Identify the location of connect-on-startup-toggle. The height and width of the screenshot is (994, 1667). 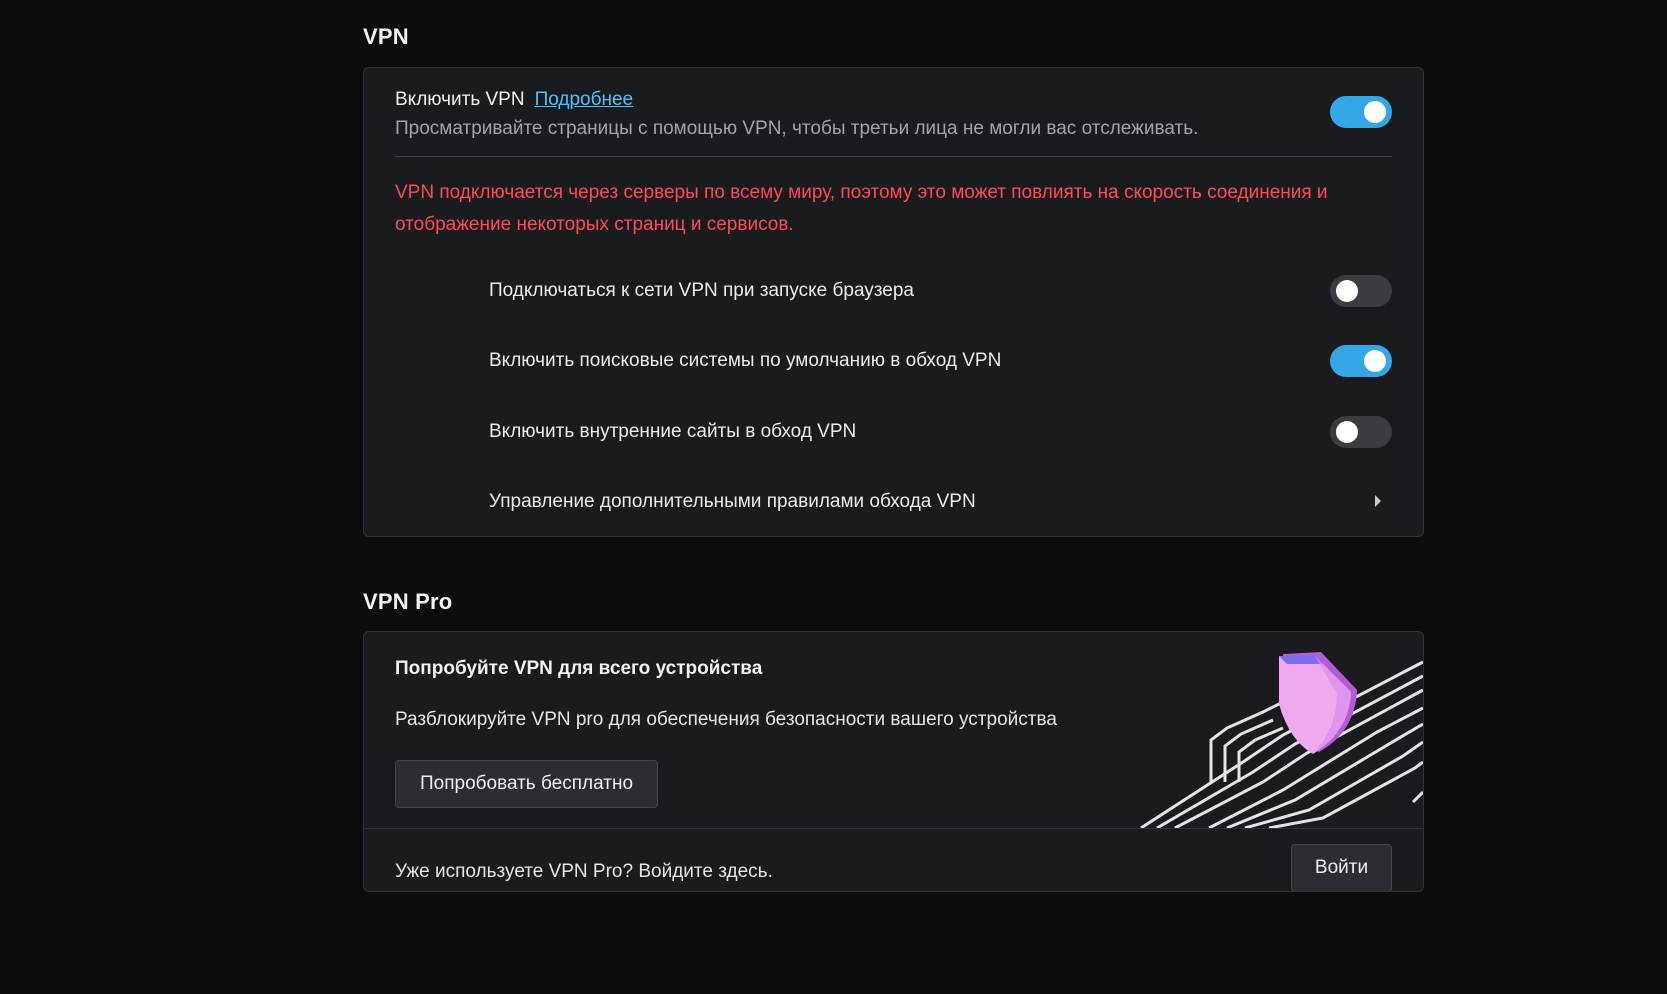
(1361, 291).